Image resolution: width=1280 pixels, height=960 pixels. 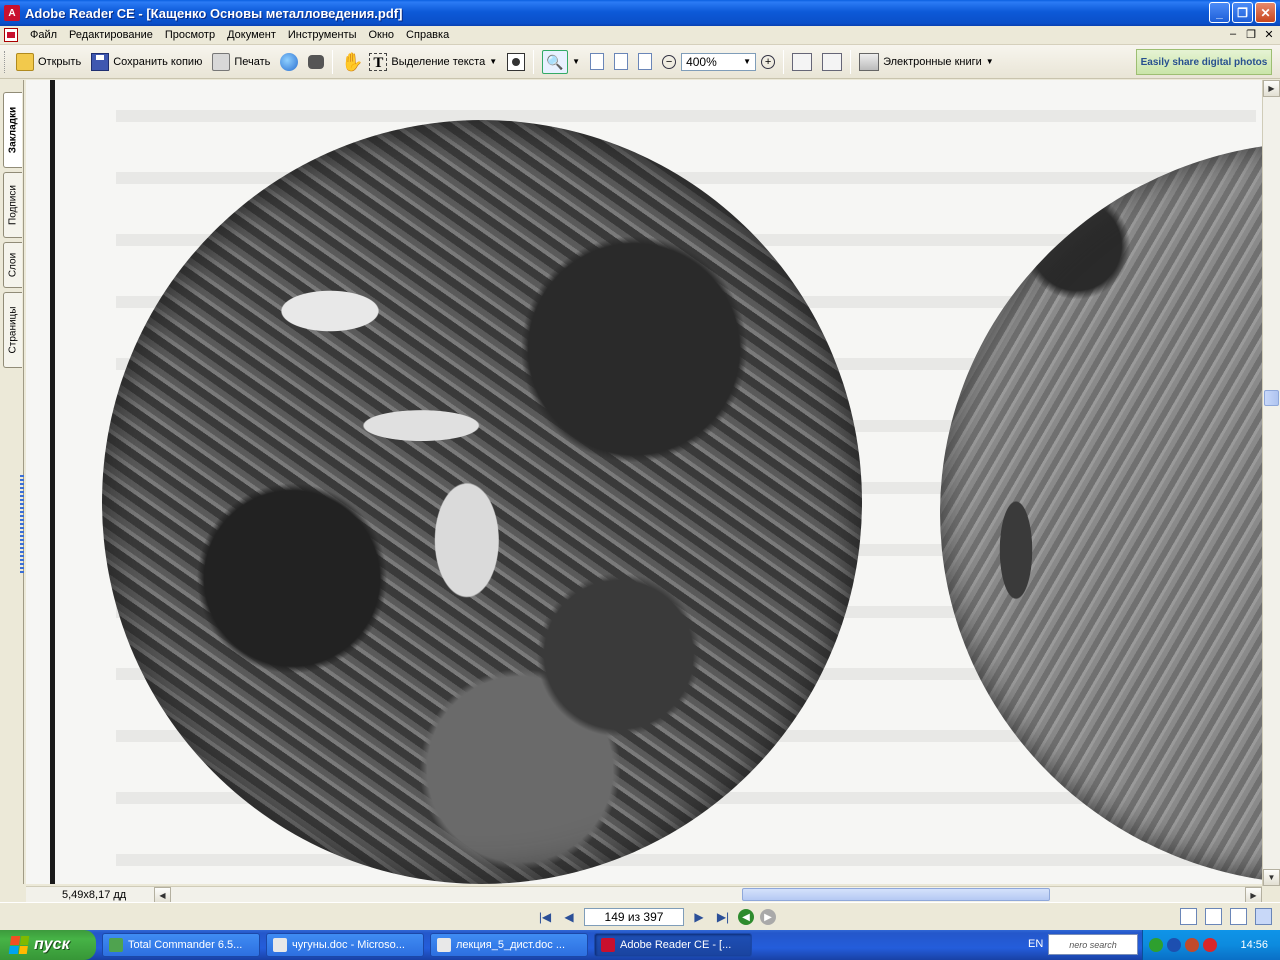 I want to click on word-doc-icon, so click(x=280, y=945).